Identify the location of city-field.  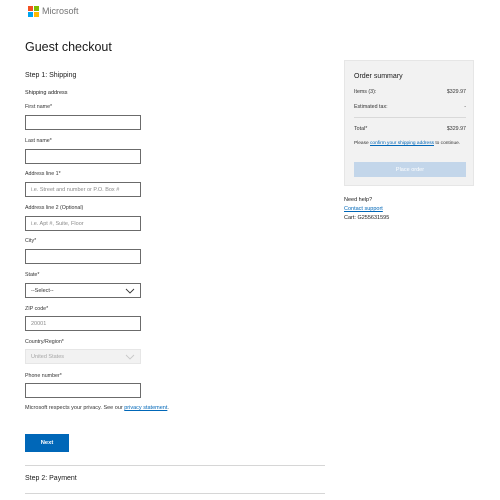
(83, 256).